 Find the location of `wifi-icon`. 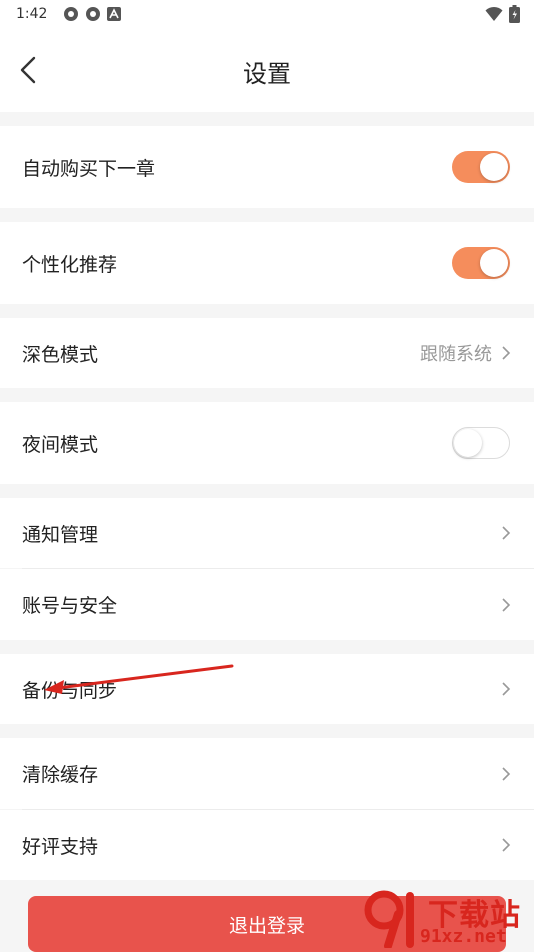

wifi-icon is located at coordinates (494, 13).